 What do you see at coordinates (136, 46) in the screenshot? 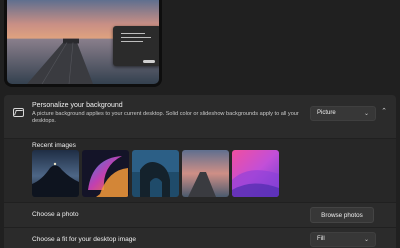
I see `preview-window` at bounding box center [136, 46].